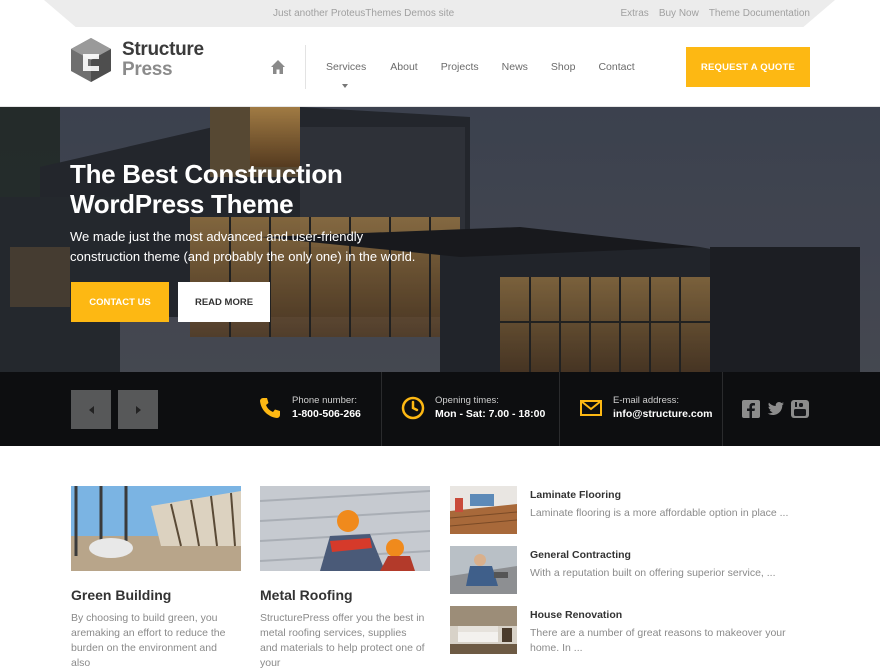  I want to click on services-dropdown-caret-icon, so click(345, 86).